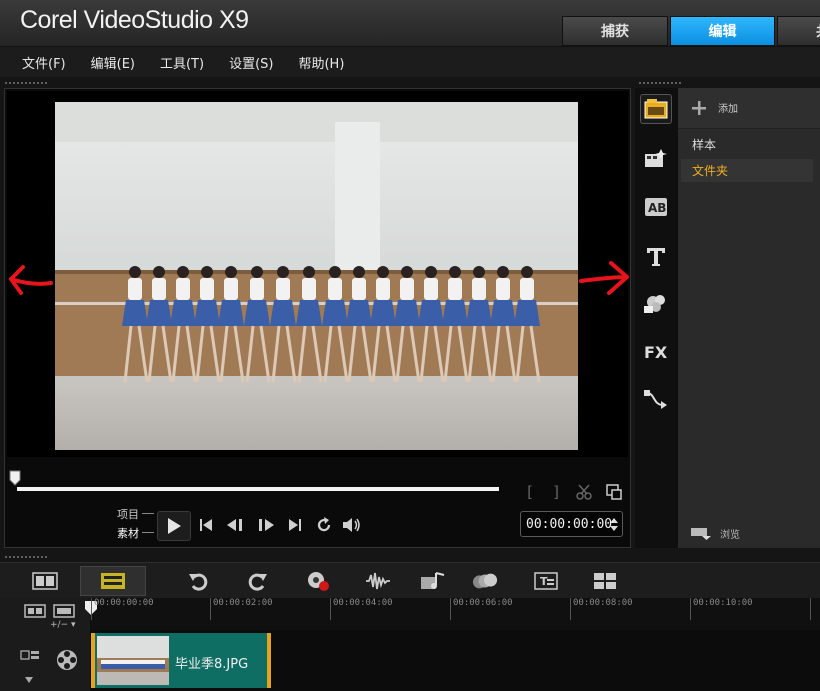 The height and width of the screenshot is (691, 820). What do you see at coordinates (321, 62) in the screenshot?
I see `menu-help: 帮助(H)` at bounding box center [321, 62].